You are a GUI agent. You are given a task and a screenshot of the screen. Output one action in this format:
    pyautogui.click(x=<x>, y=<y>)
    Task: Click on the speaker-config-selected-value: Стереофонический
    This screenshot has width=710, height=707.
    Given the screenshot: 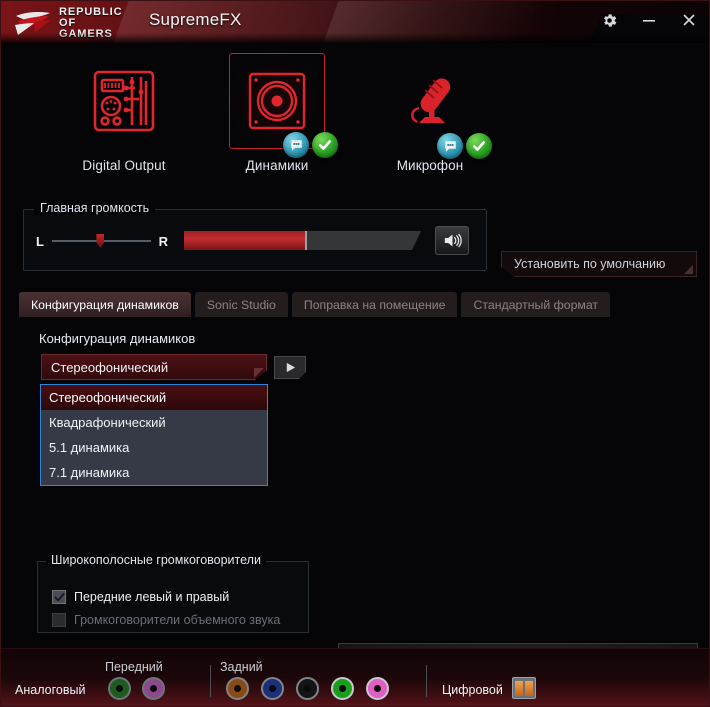 What is the action you would take?
    pyautogui.click(x=110, y=367)
    